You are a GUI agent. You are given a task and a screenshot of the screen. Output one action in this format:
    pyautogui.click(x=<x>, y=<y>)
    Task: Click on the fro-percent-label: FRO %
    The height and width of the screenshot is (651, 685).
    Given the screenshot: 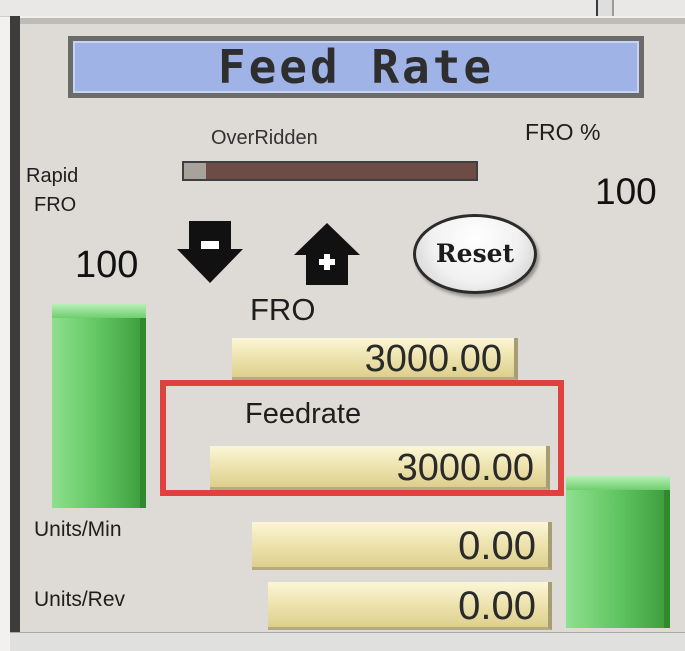 What is the action you would take?
    pyautogui.click(x=563, y=132)
    